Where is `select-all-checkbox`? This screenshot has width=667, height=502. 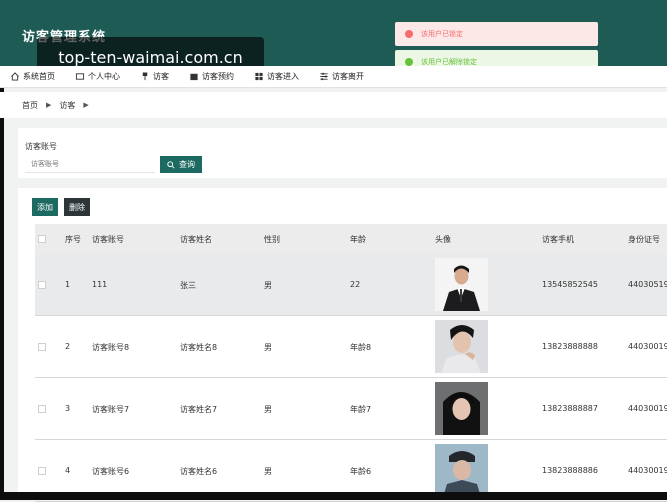 select-all-checkbox is located at coordinates (42, 239).